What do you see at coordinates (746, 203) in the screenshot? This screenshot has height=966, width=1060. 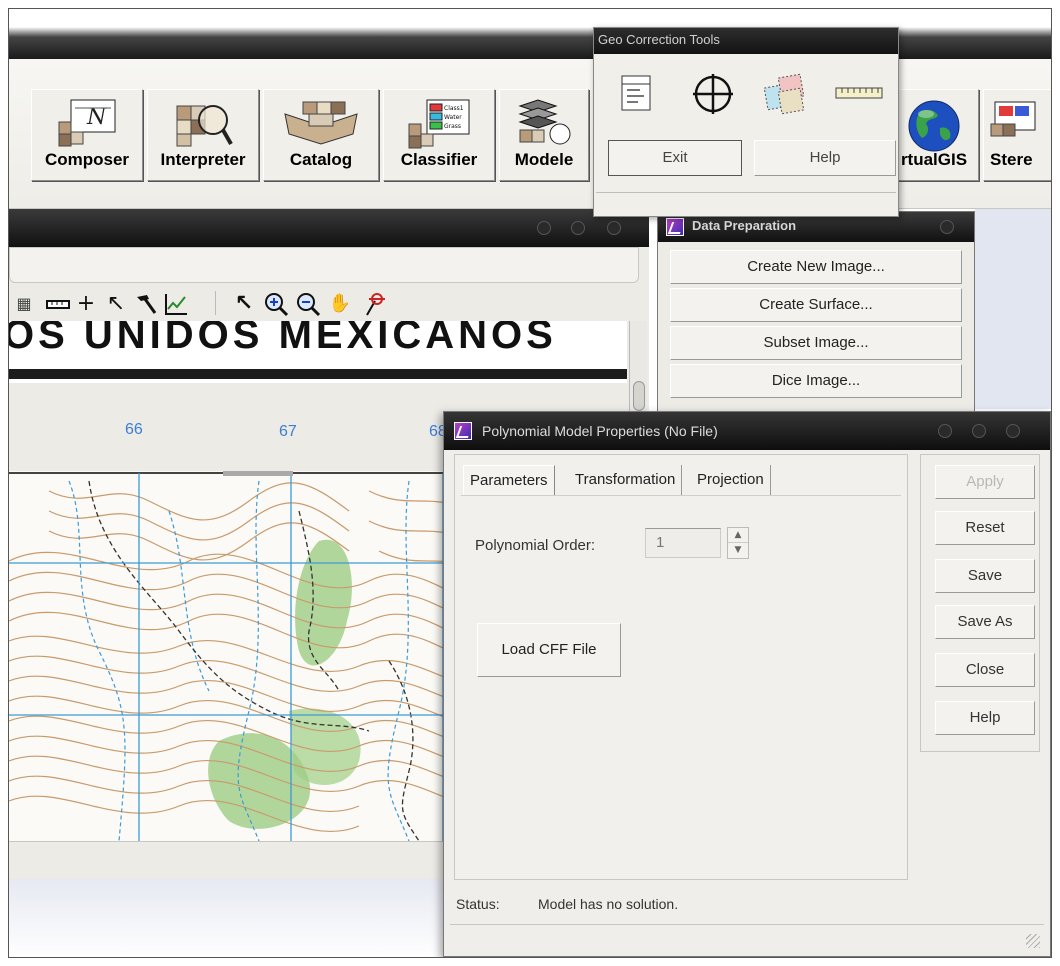 I see `geo-correction-status-bar` at bounding box center [746, 203].